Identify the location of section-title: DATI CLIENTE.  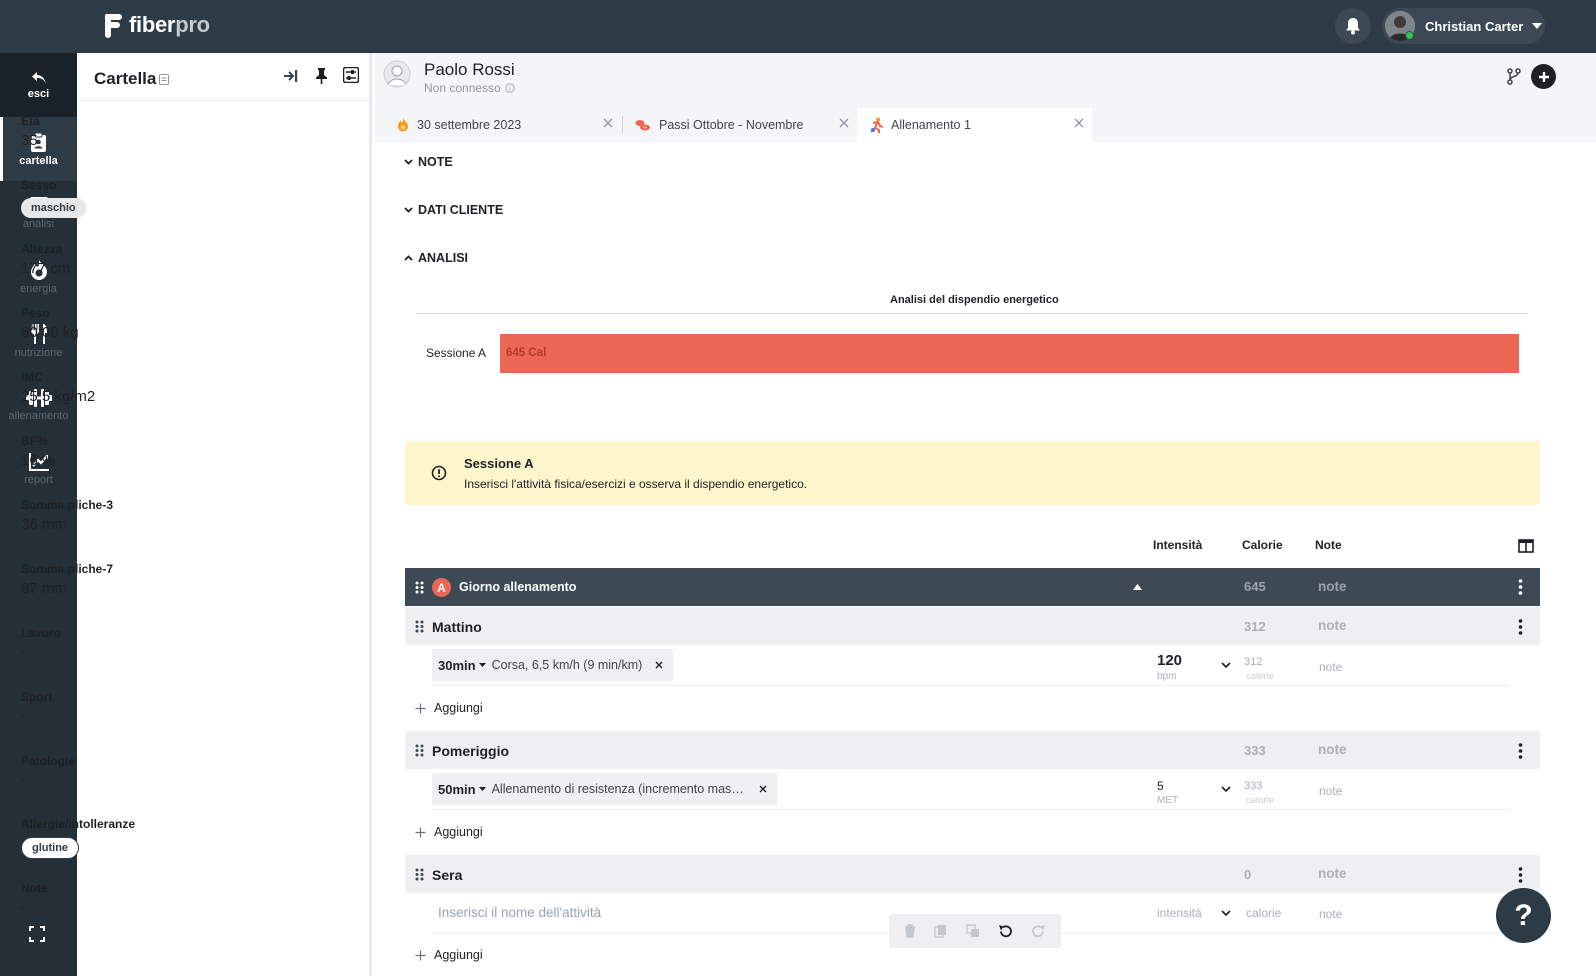
(461, 210).